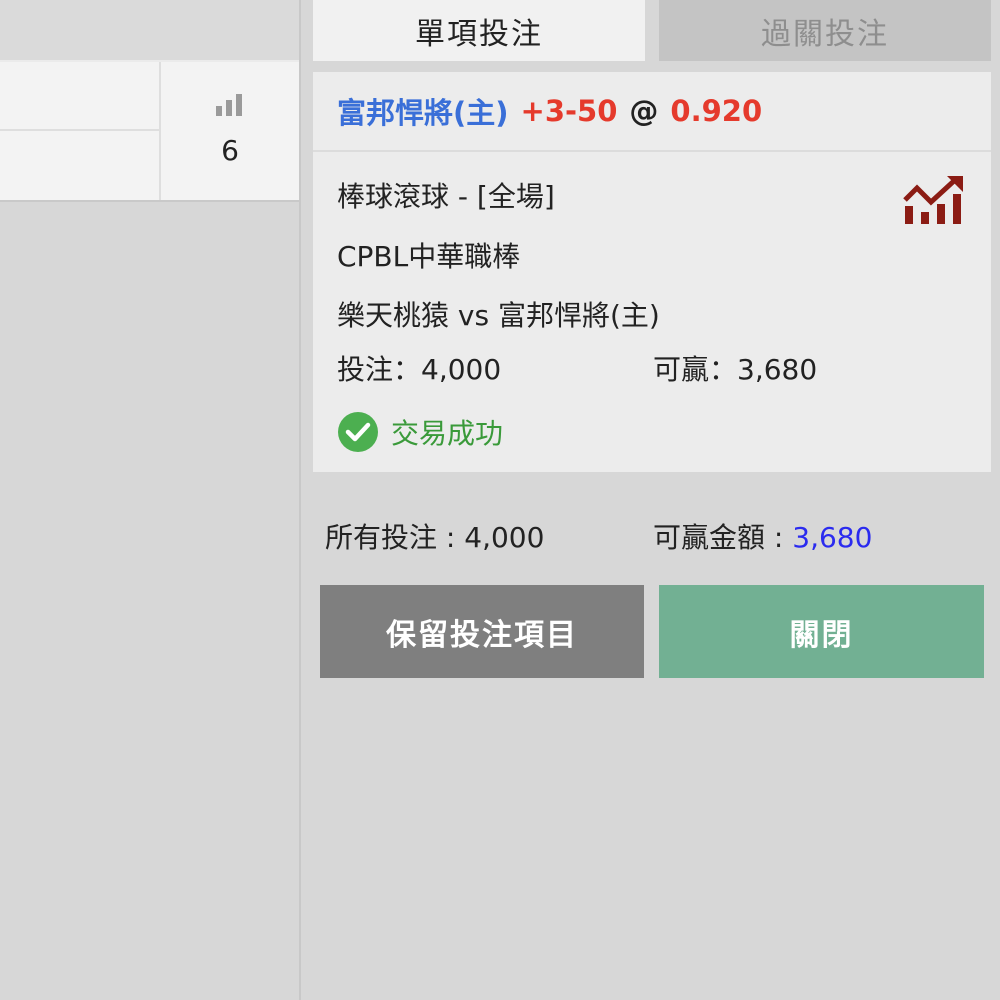 The image size is (1000, 1000). What do you see at coordinates (149, 31) in the screenshot?
I see `event-list-header` at bounding box center [149, 31].